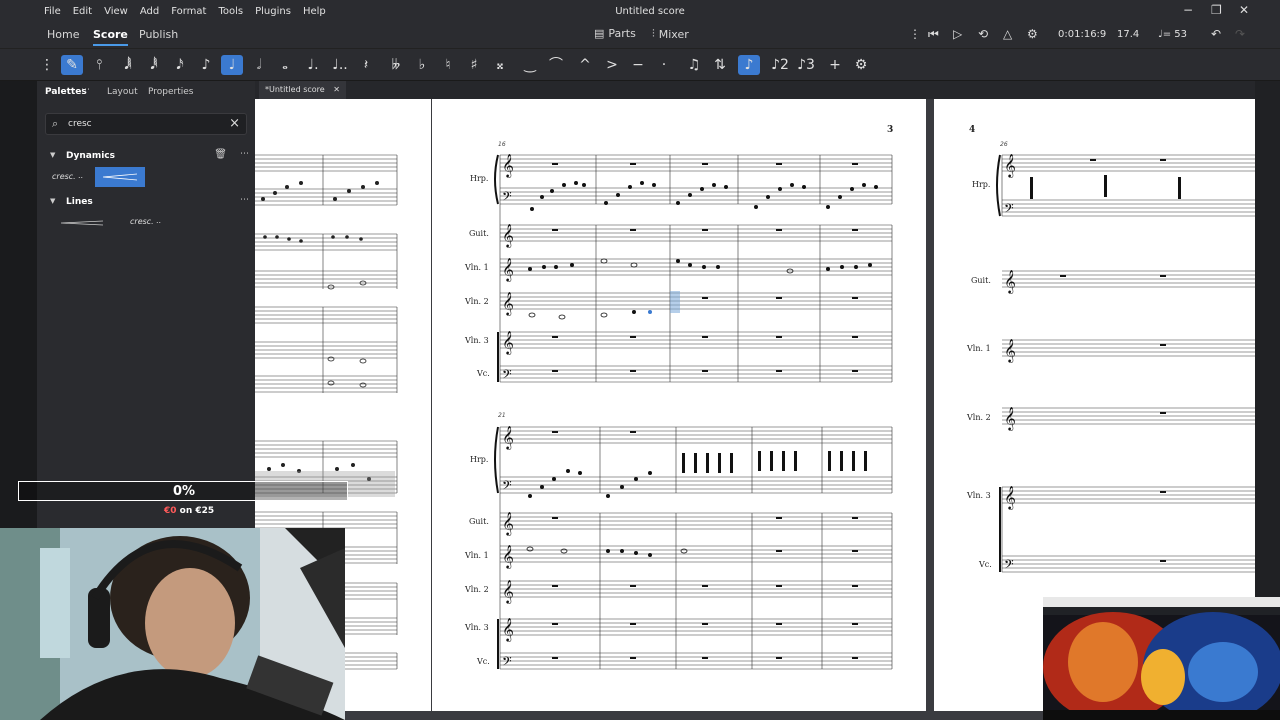 This screenshot has width=1280, height=720. What do you see at coordinates (220, 154) in the screenshot?
I see `trash-icon: 🗑` at bounding box center [220, 154].